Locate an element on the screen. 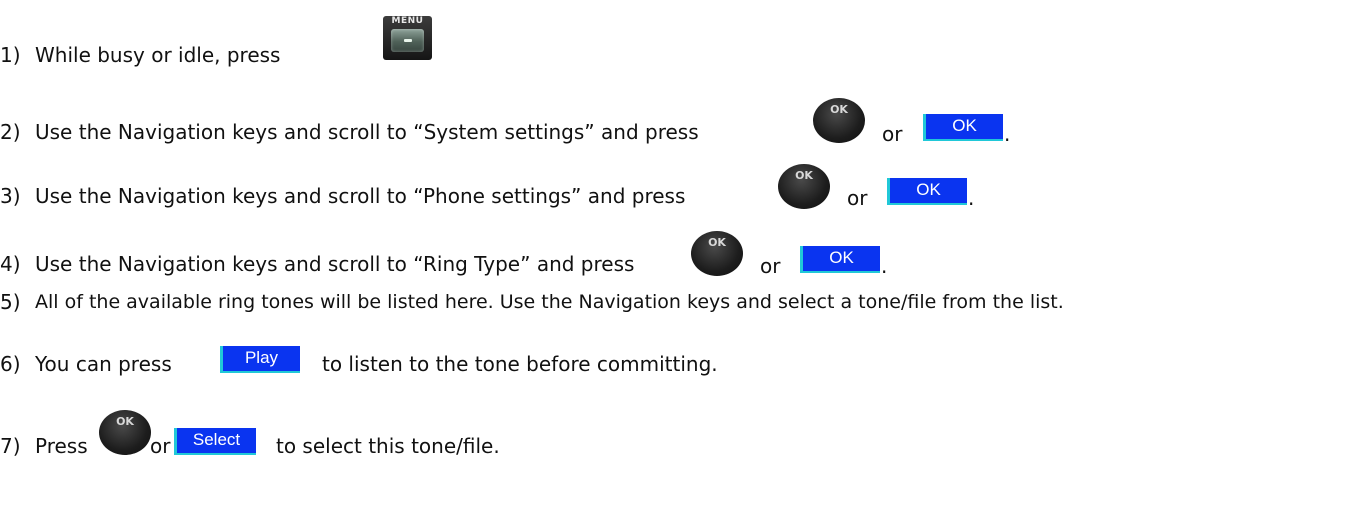 The width and height of the screenshot is (1347, 525). menu-key-light is located at coordinates (408, 40).